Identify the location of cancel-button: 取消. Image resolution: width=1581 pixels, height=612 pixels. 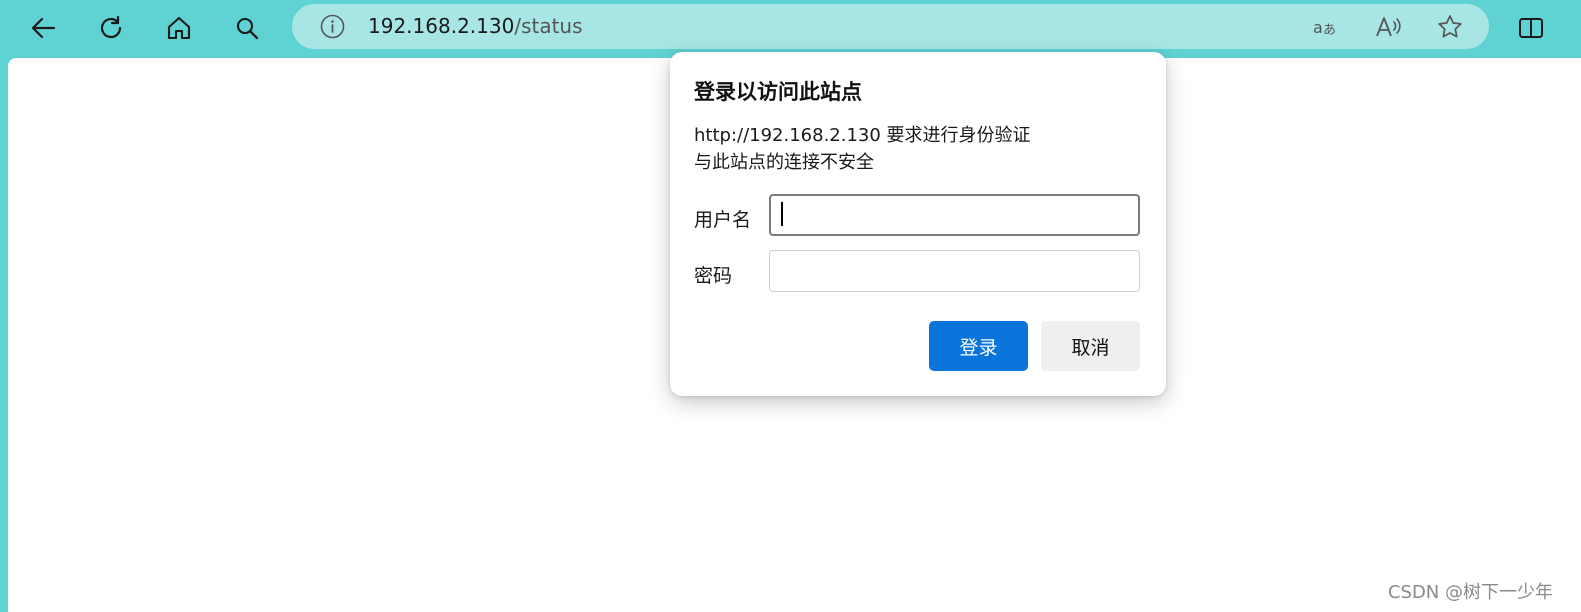
(1090, 346).